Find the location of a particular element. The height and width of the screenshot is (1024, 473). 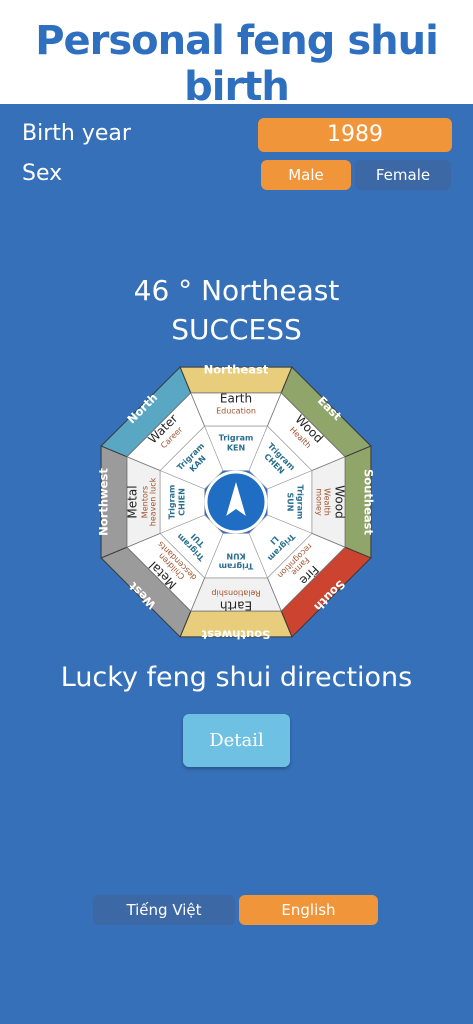

rating-result: SUCCESS is located at coordinates (236, 329).